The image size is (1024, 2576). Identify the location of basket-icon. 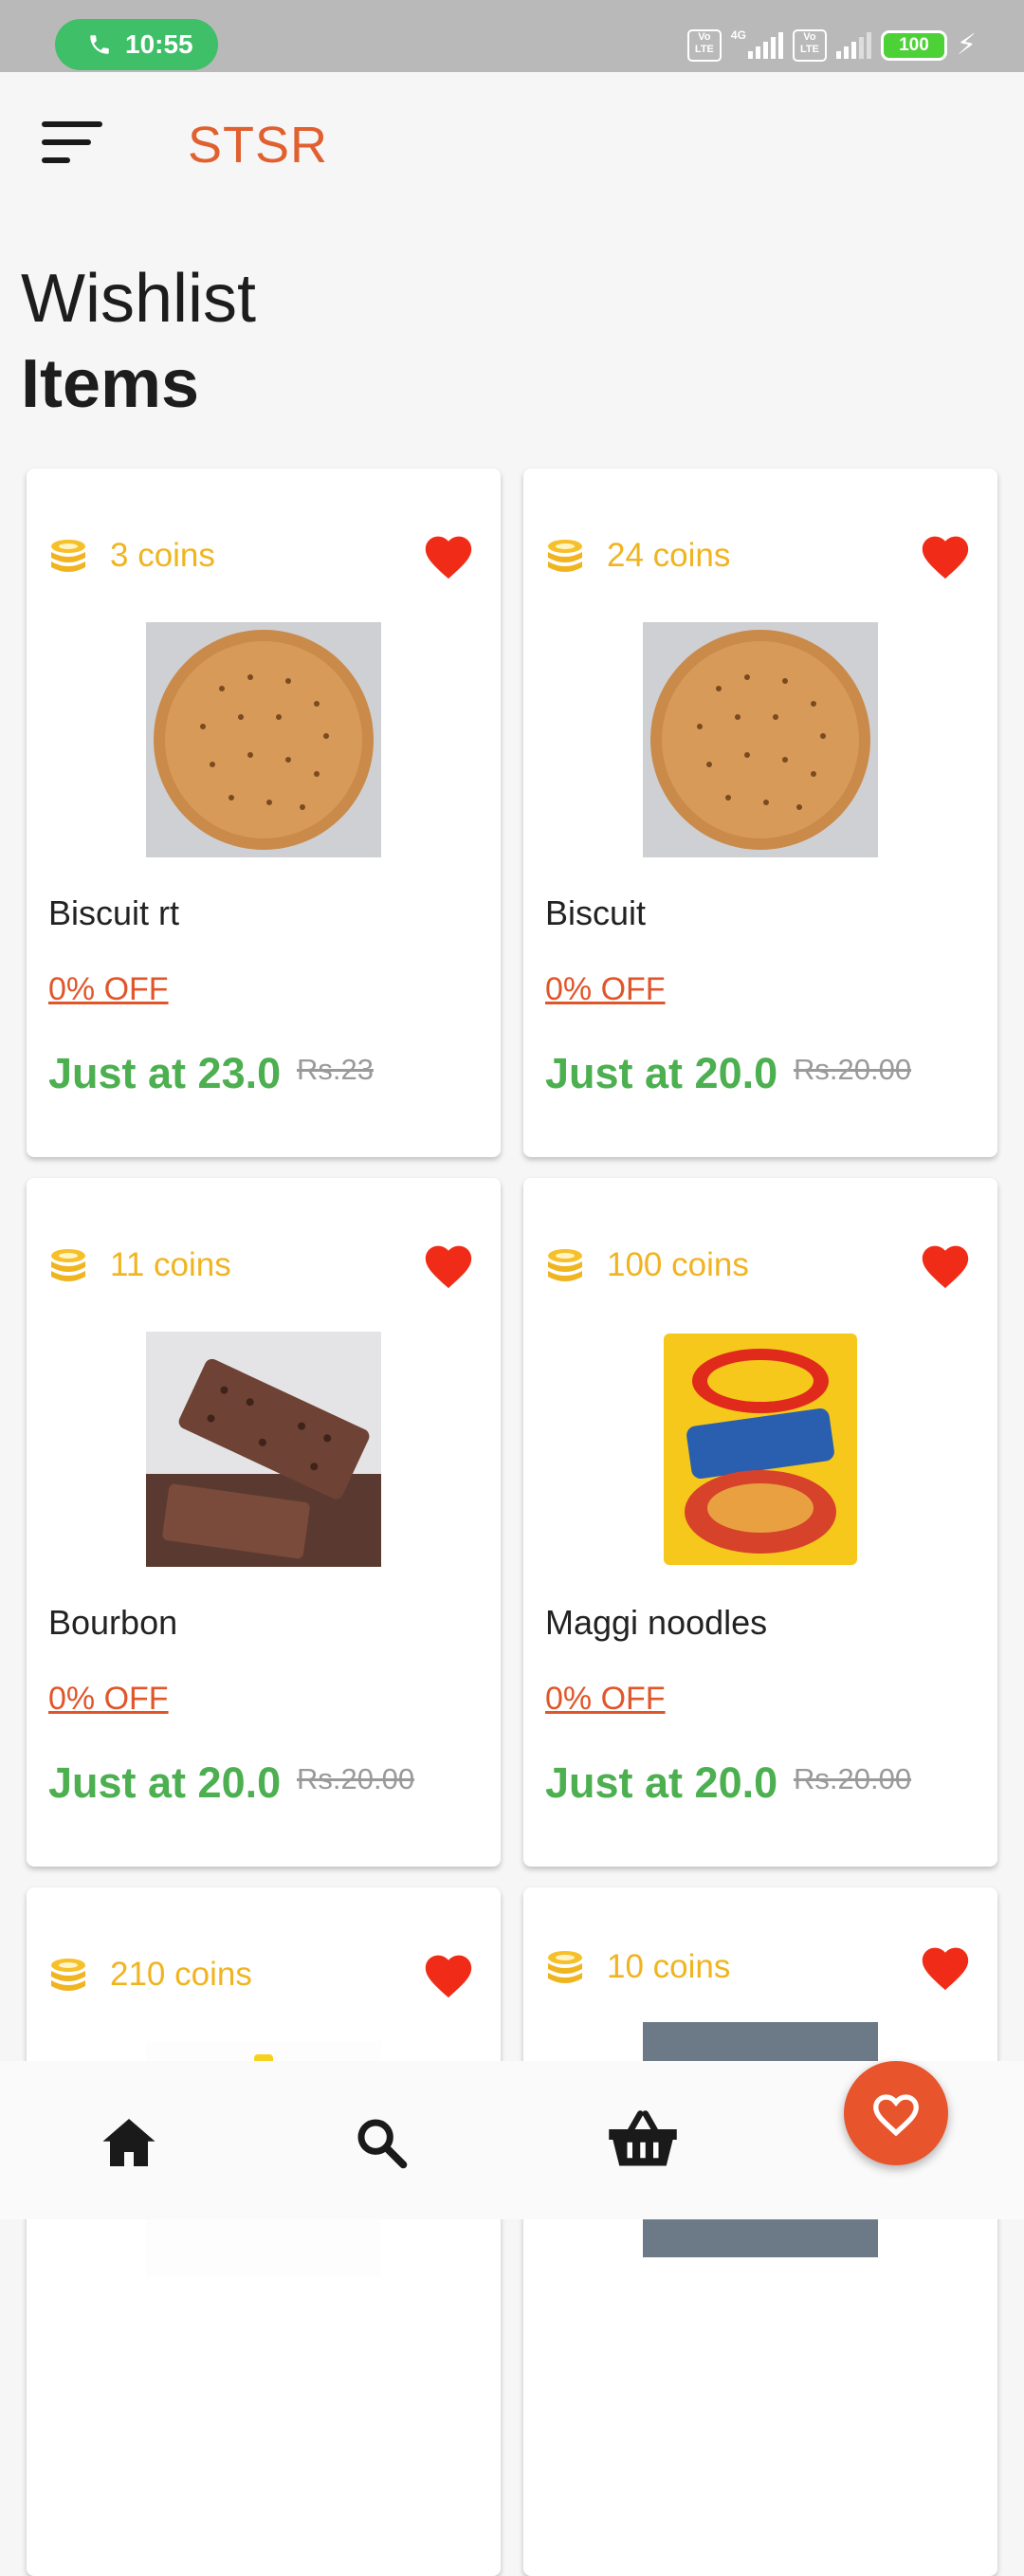
(643, 2139).